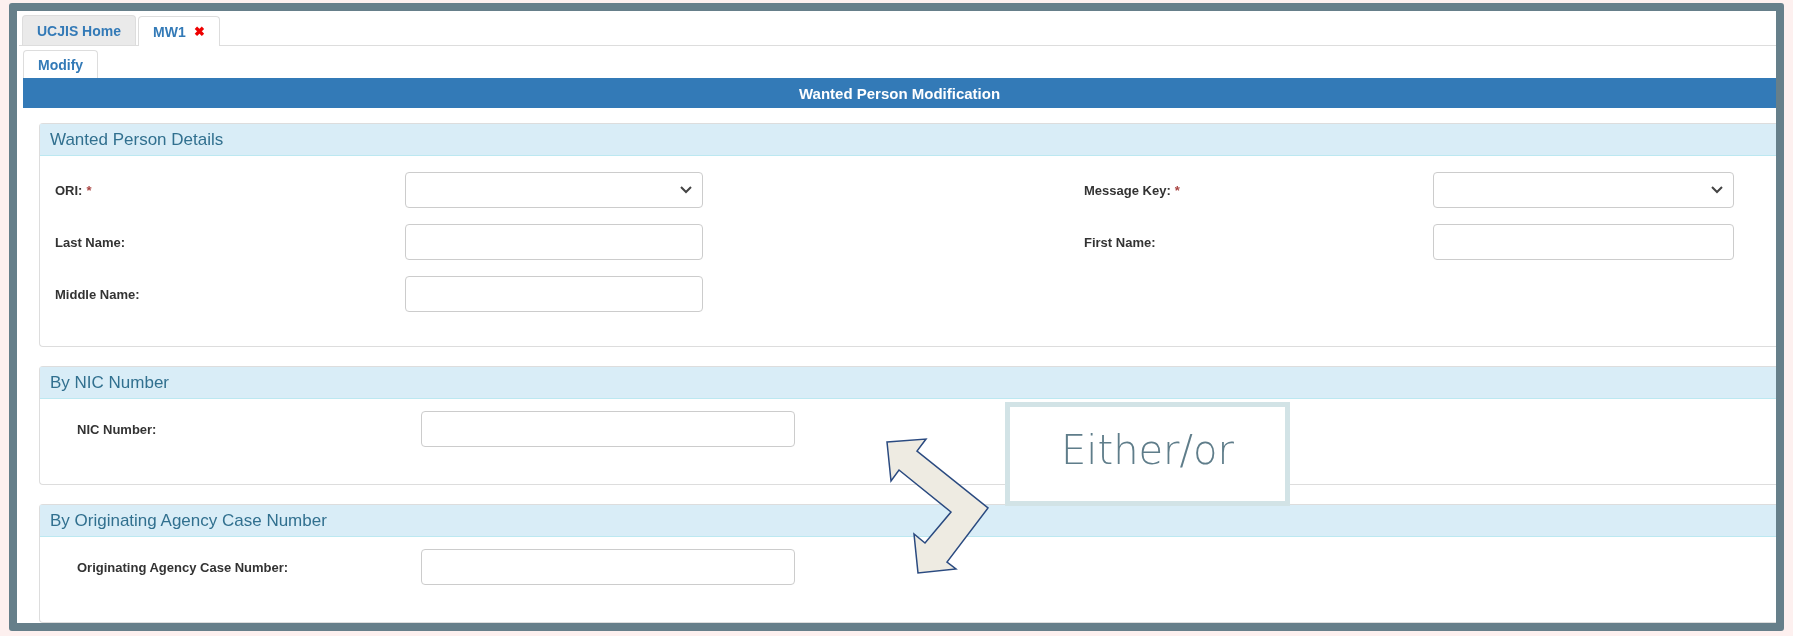 This screenshot has width=1793, height=636. Describe the element at coordinates (908, 140) in the screenshot. I see `section-header: Wanted Person Details` at that location.